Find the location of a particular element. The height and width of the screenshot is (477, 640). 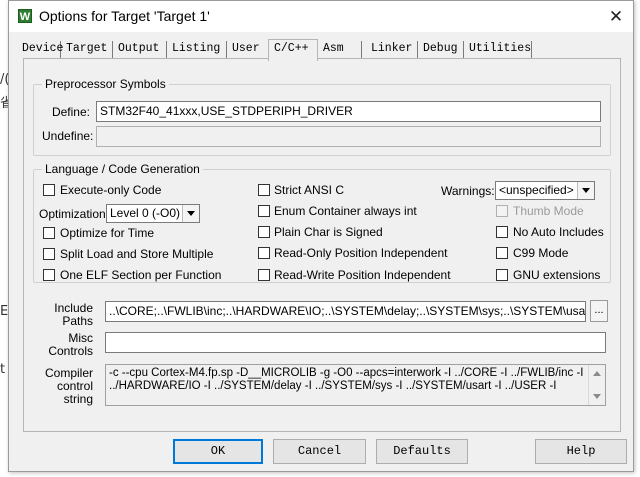

define-input: STM32F40_41xxx,USE_STDPERIPH_DRIVER is located at coordinates (348, 111).